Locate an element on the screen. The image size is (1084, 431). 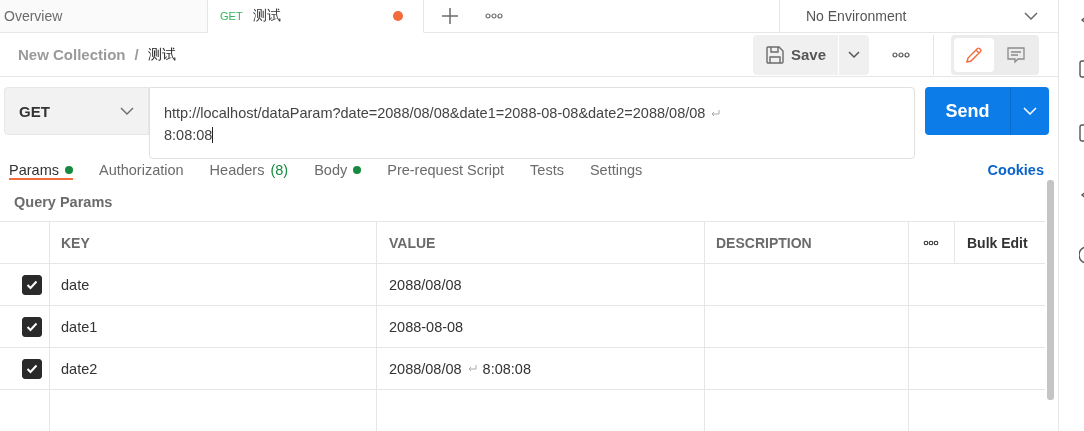
table-cell: 8:08:08 is located at coordinates (506, 368).